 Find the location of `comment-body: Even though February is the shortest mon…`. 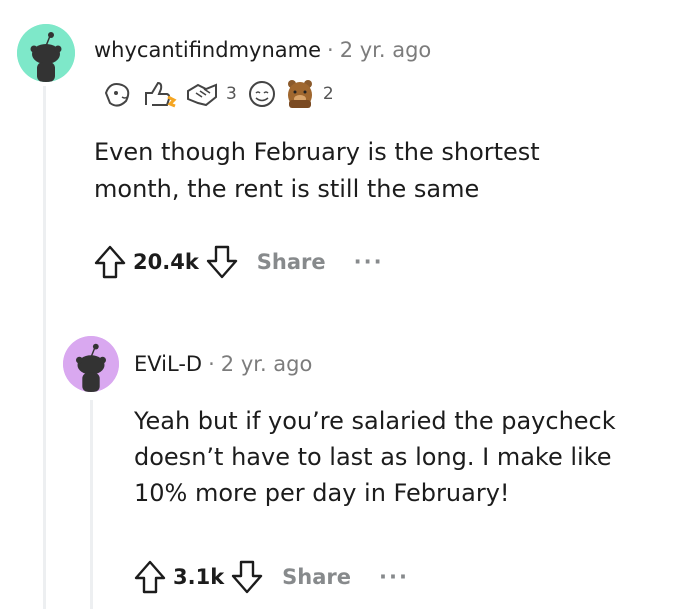

comment-body: Even though February is the shortest mon… is located at coordinates (317, 171).